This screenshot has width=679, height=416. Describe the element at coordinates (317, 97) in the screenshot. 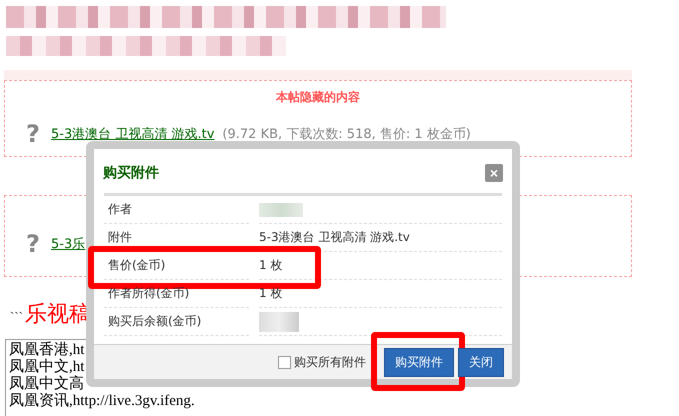

I see `section-title: 本帖隐藏的内容` at that location.